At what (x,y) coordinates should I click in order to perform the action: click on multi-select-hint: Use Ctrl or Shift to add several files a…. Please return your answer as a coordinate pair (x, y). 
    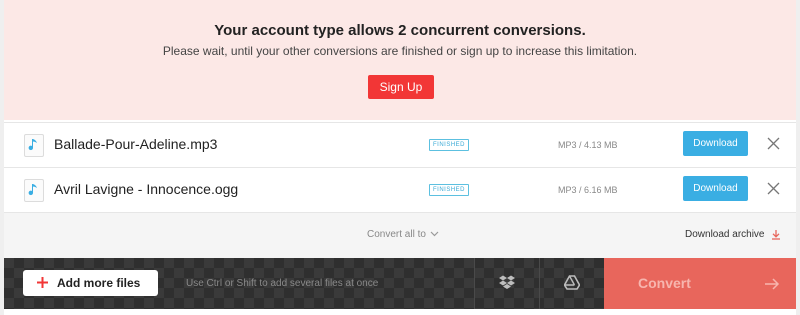
    Looking at the image, I should click on (282, 283).